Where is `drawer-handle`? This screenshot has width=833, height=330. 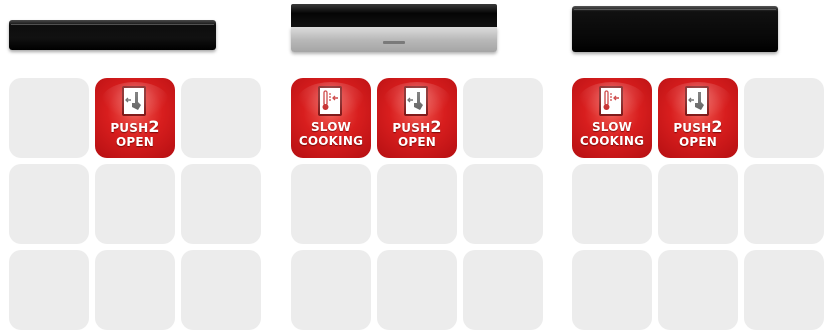 drawer-handle is located at coordinates (394, 42).